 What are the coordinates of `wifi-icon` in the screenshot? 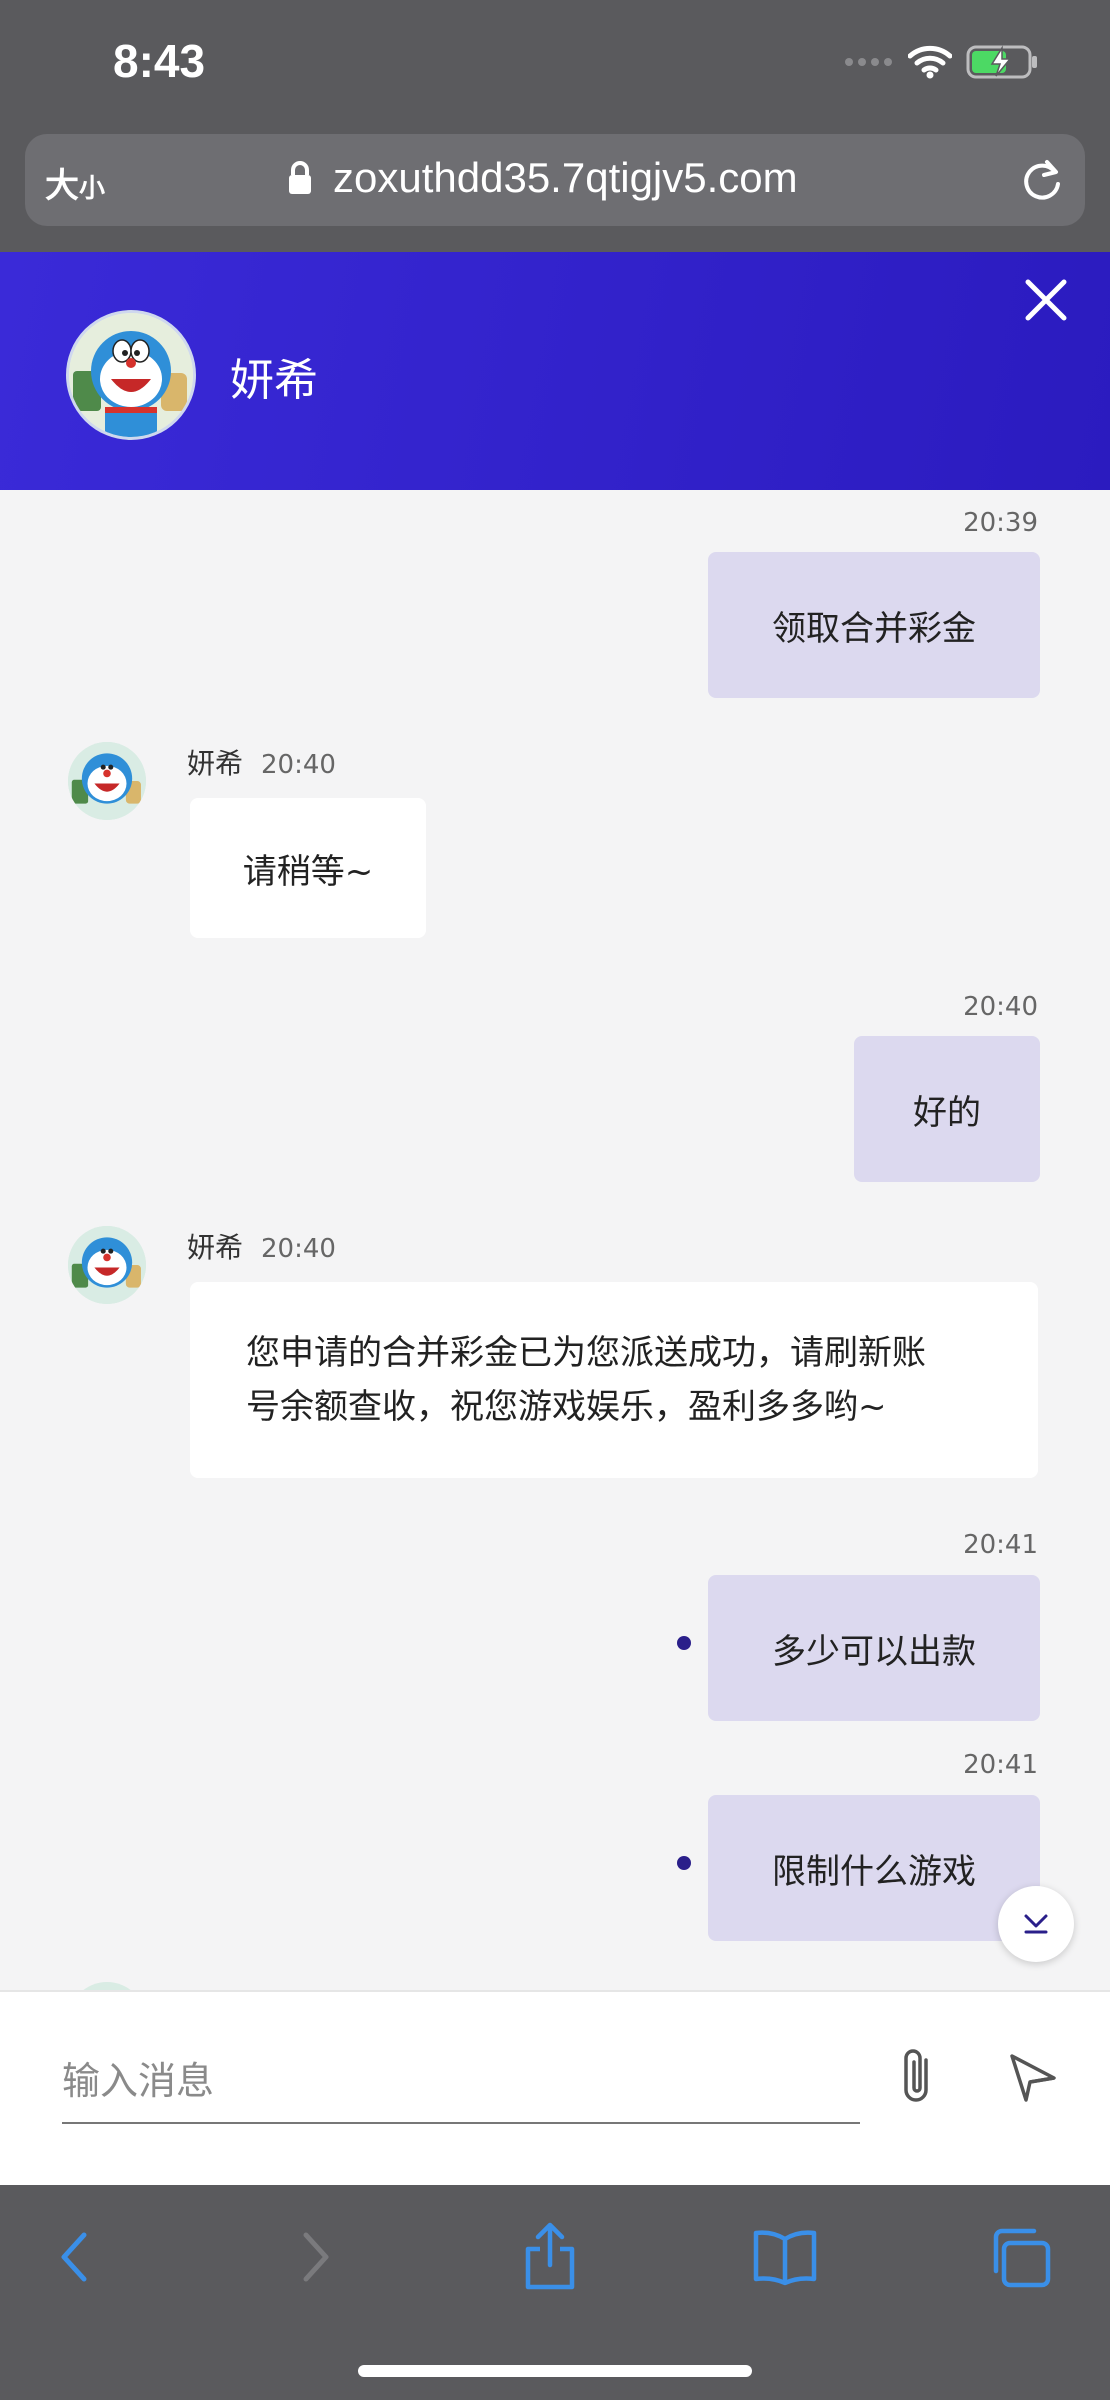 It's located at (930, 62).